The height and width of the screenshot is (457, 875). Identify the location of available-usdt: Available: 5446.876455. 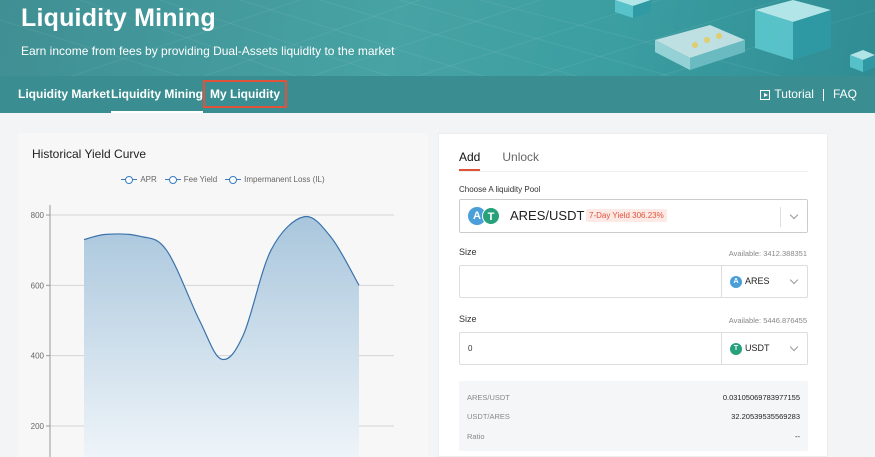
(767, 320).